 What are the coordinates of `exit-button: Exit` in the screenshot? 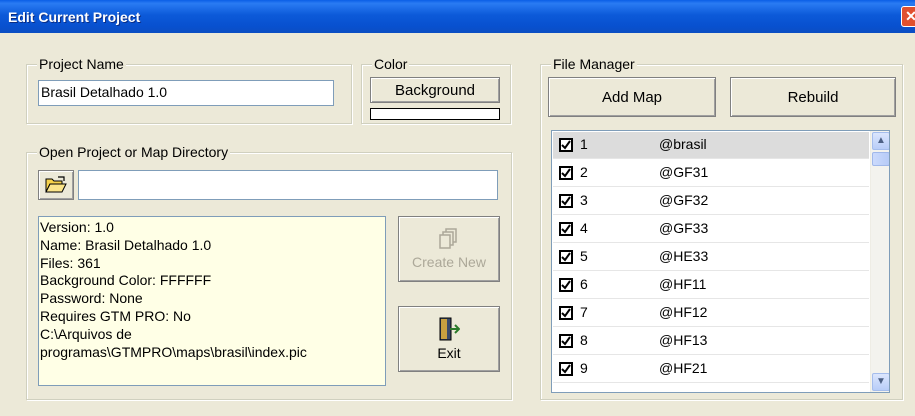 It's located at (449, 339).